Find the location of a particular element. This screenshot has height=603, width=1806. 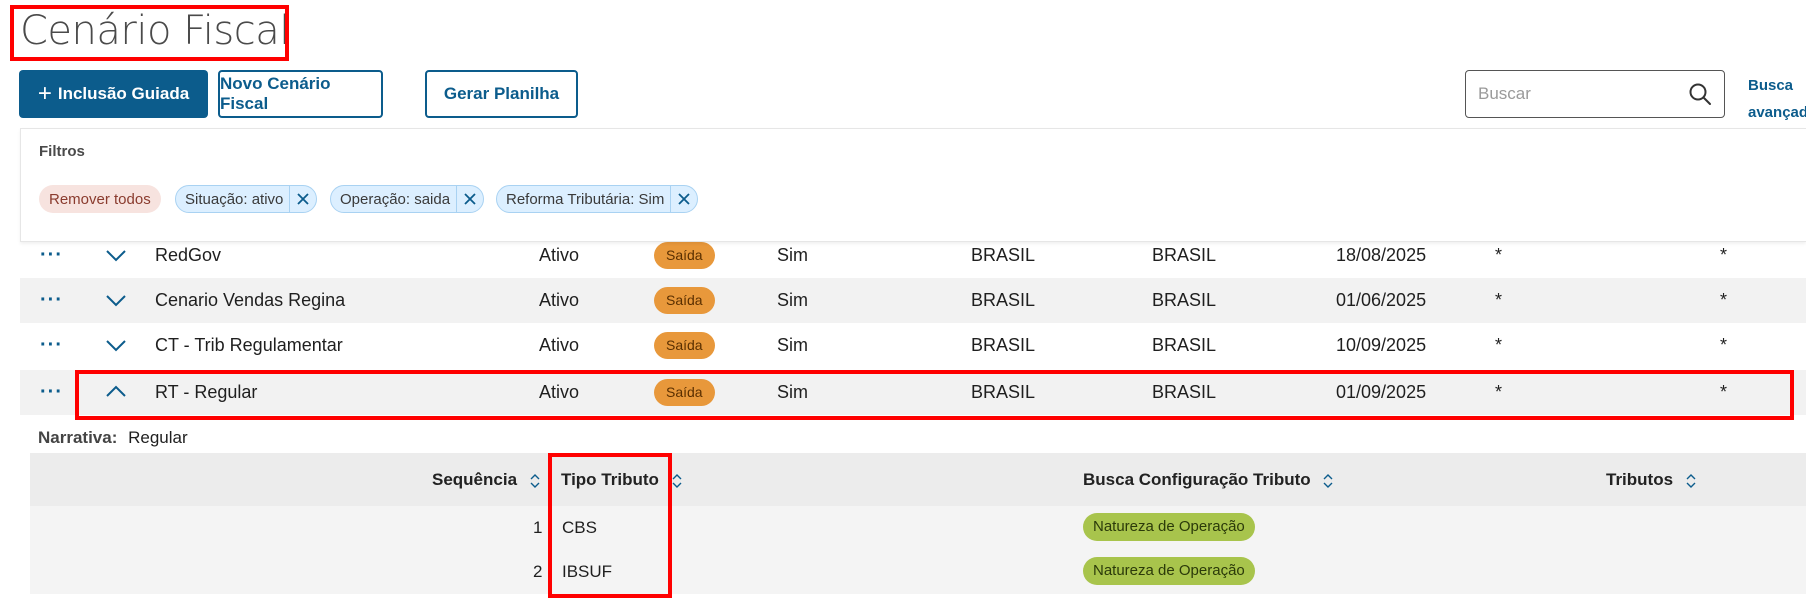

subtable-row: 2 IBSUF Natureza de Operação is located at coordinates (918, 572).